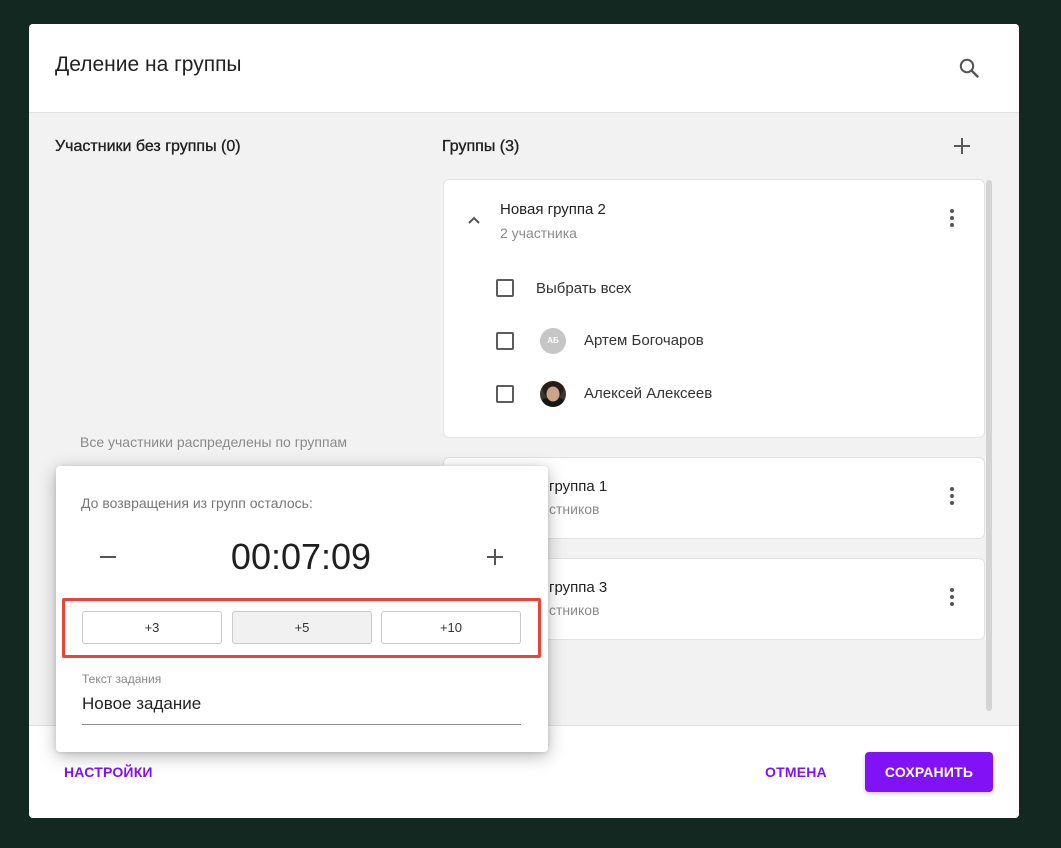  Describe the element at coordinates (152, 627) in the screenshot. I see `add-3-minutes-button: +3` at that location.